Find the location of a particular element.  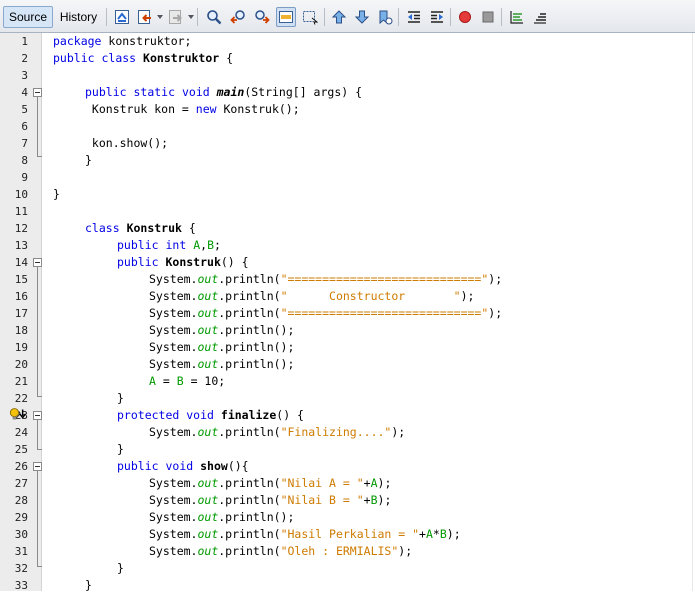

find-next-button is located at coordinates (262, 17).